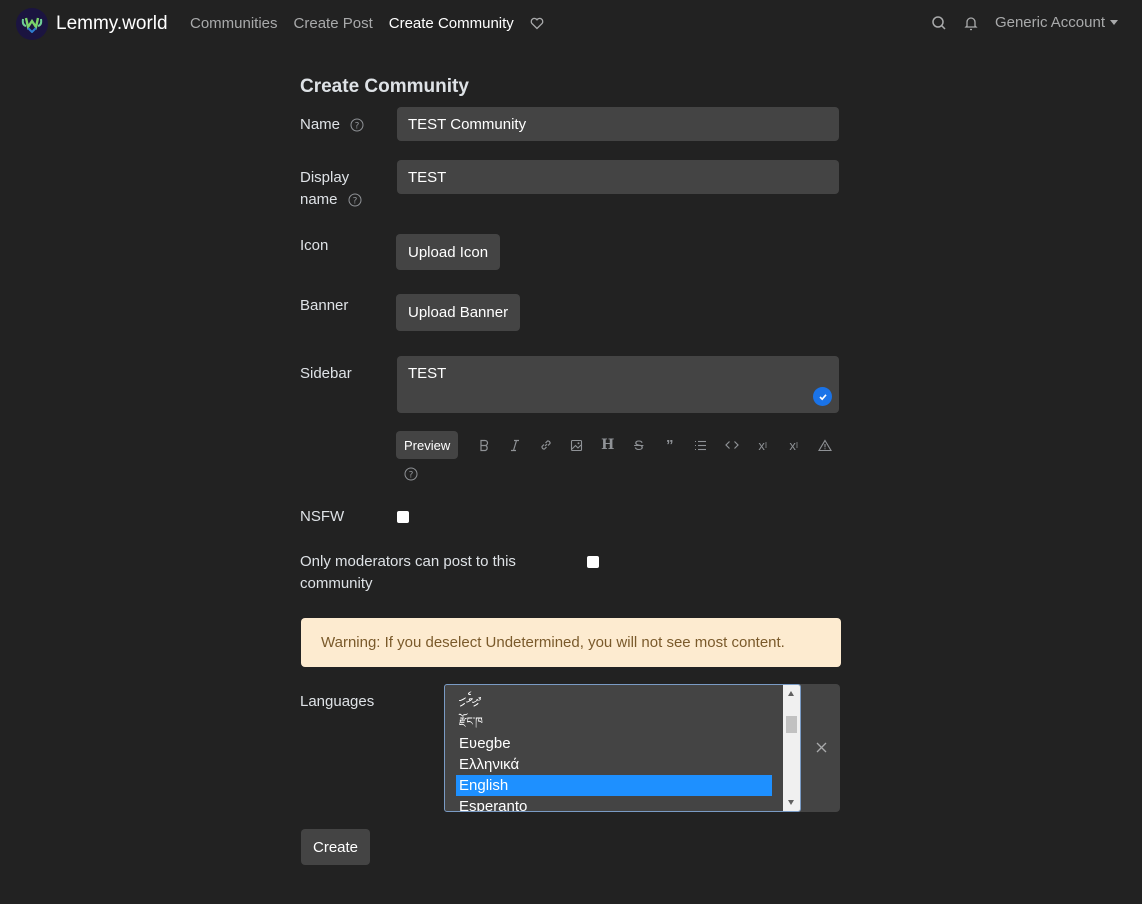 This screenshot has height=904, width=1142. I want to click on lemmy-logo-icon, so click(32, 24).